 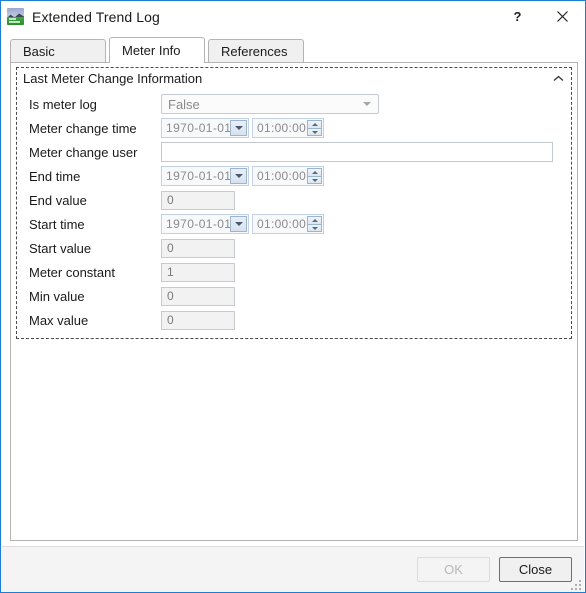 I want to click on field-row-start-time: Start time 1970-01-01 01:00:00, so click(x=294, y=224).